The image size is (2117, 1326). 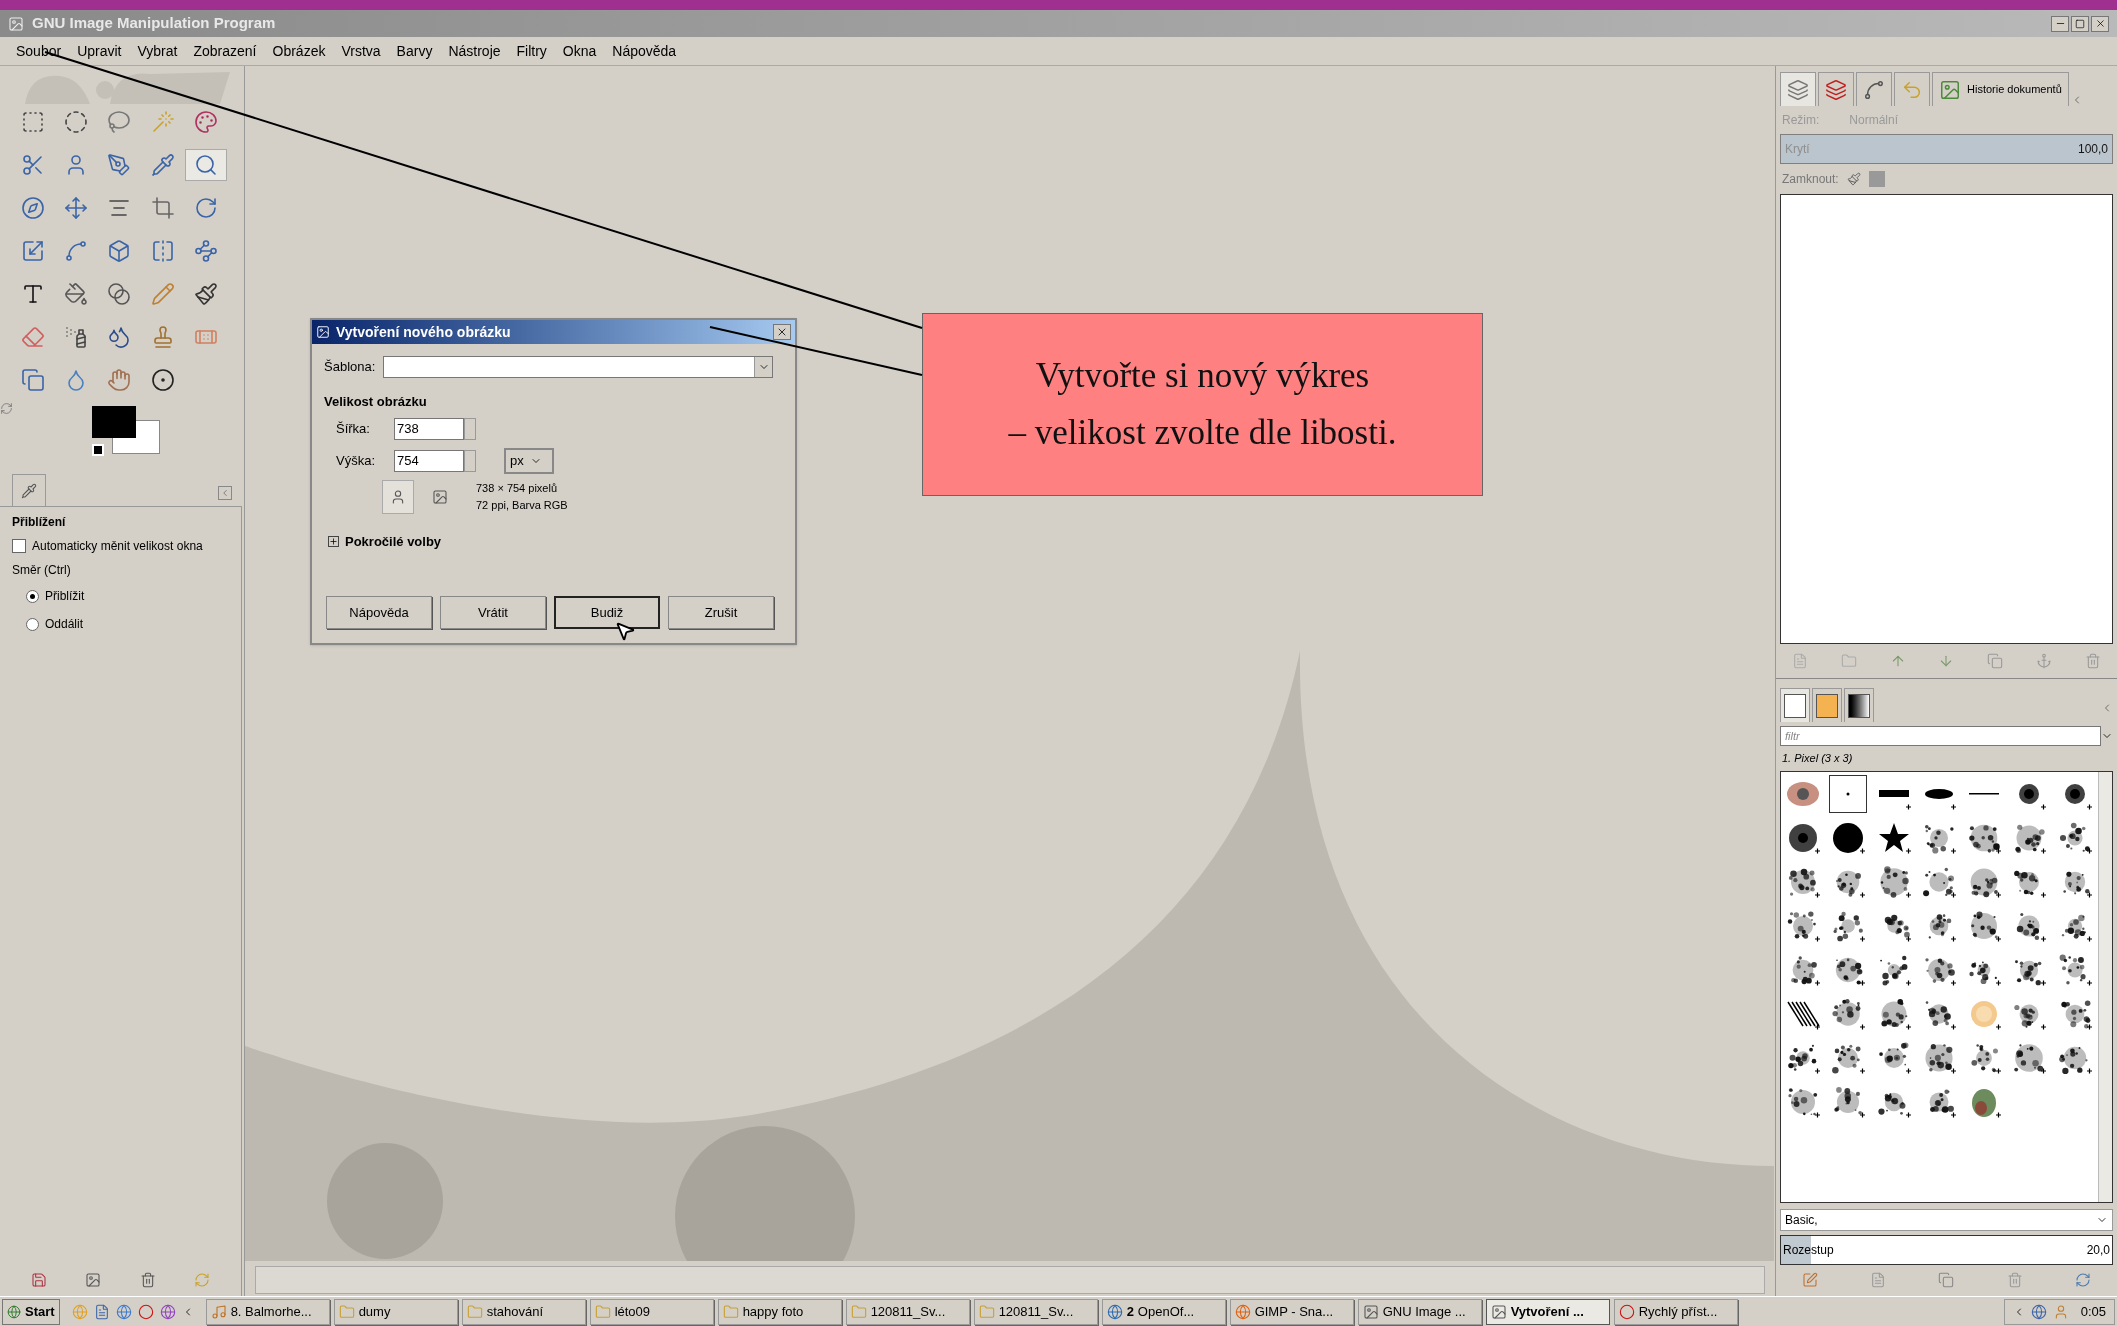 What do you see at coordinates (429, 460) in the screenshot?
I see `height-field: 754` at bounding box center [429, 460].